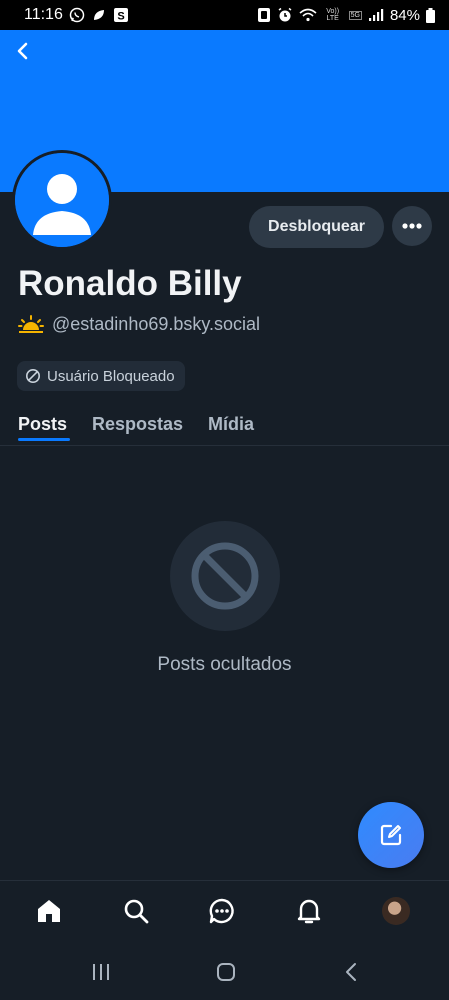 The width and height of the screenshot is (449, 1000). I want to click on system-navigation, so click(224, 971).